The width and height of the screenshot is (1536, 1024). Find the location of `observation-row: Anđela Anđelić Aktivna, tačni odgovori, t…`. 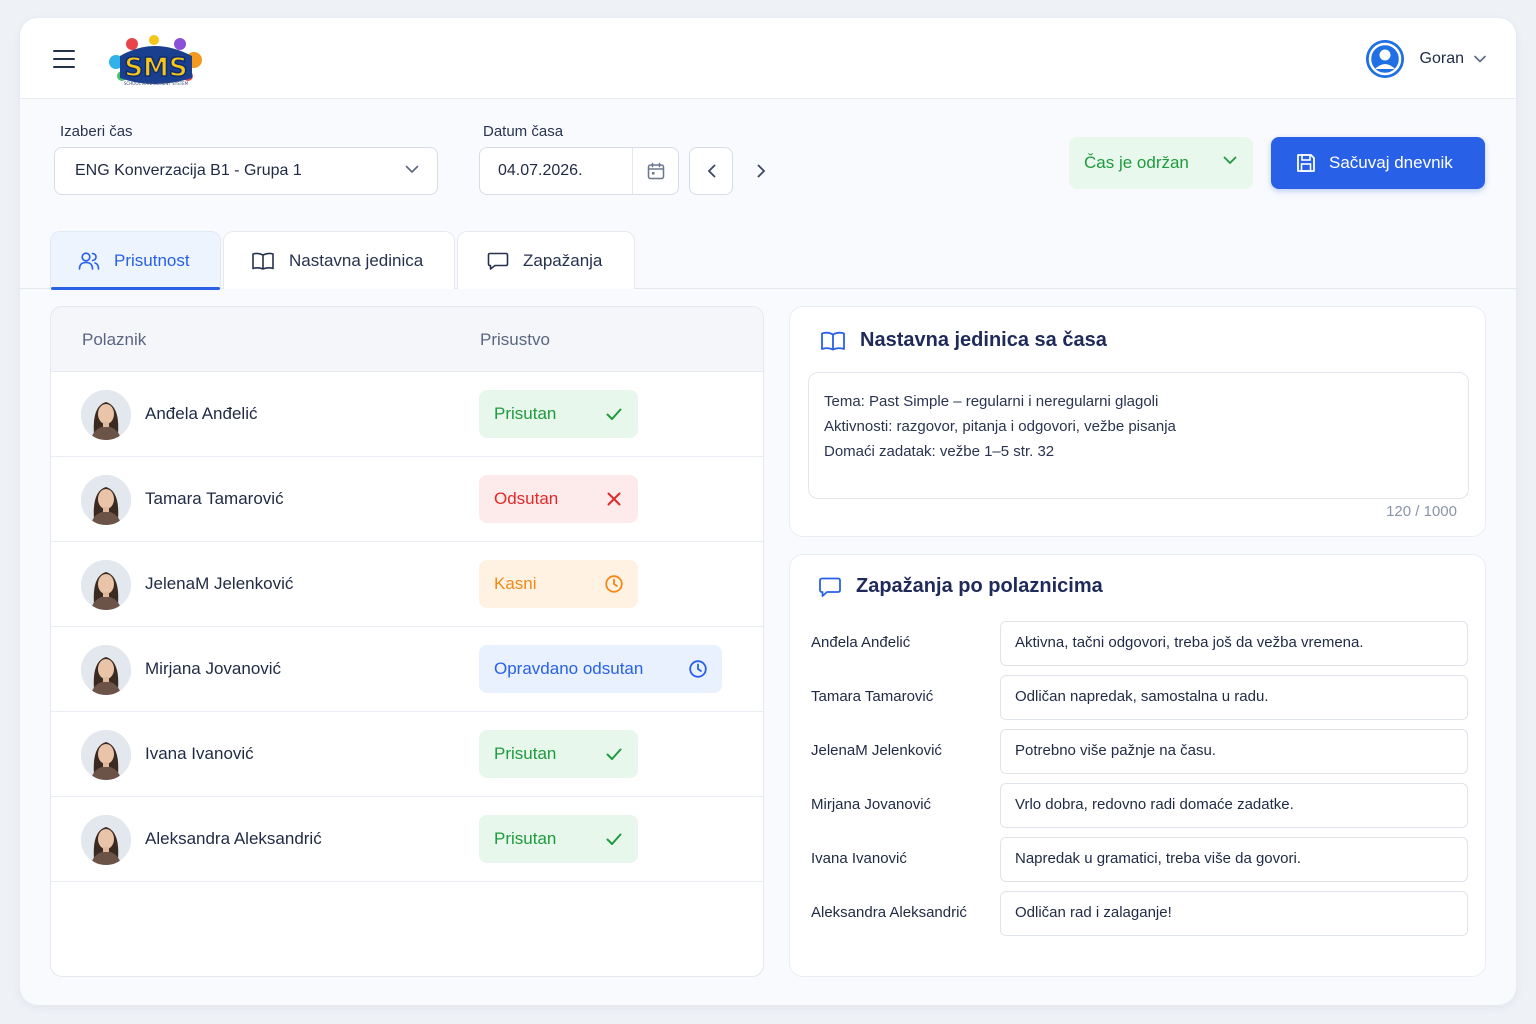

observation-row: Anđela Anđelić Aktivna, tačni odgovori, t… is located at coordinates (1138, 644).